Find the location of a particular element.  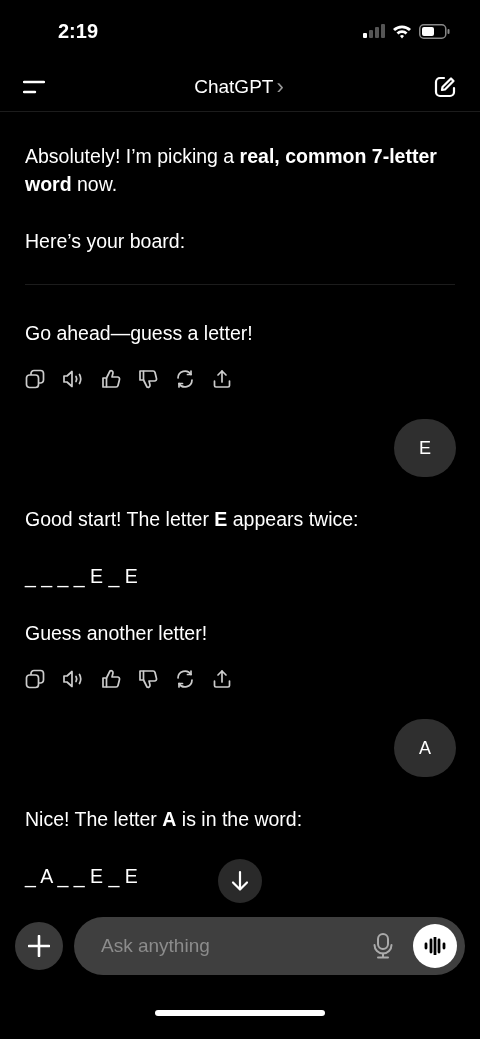

microphone-icon is located at coordinates (383, 946).